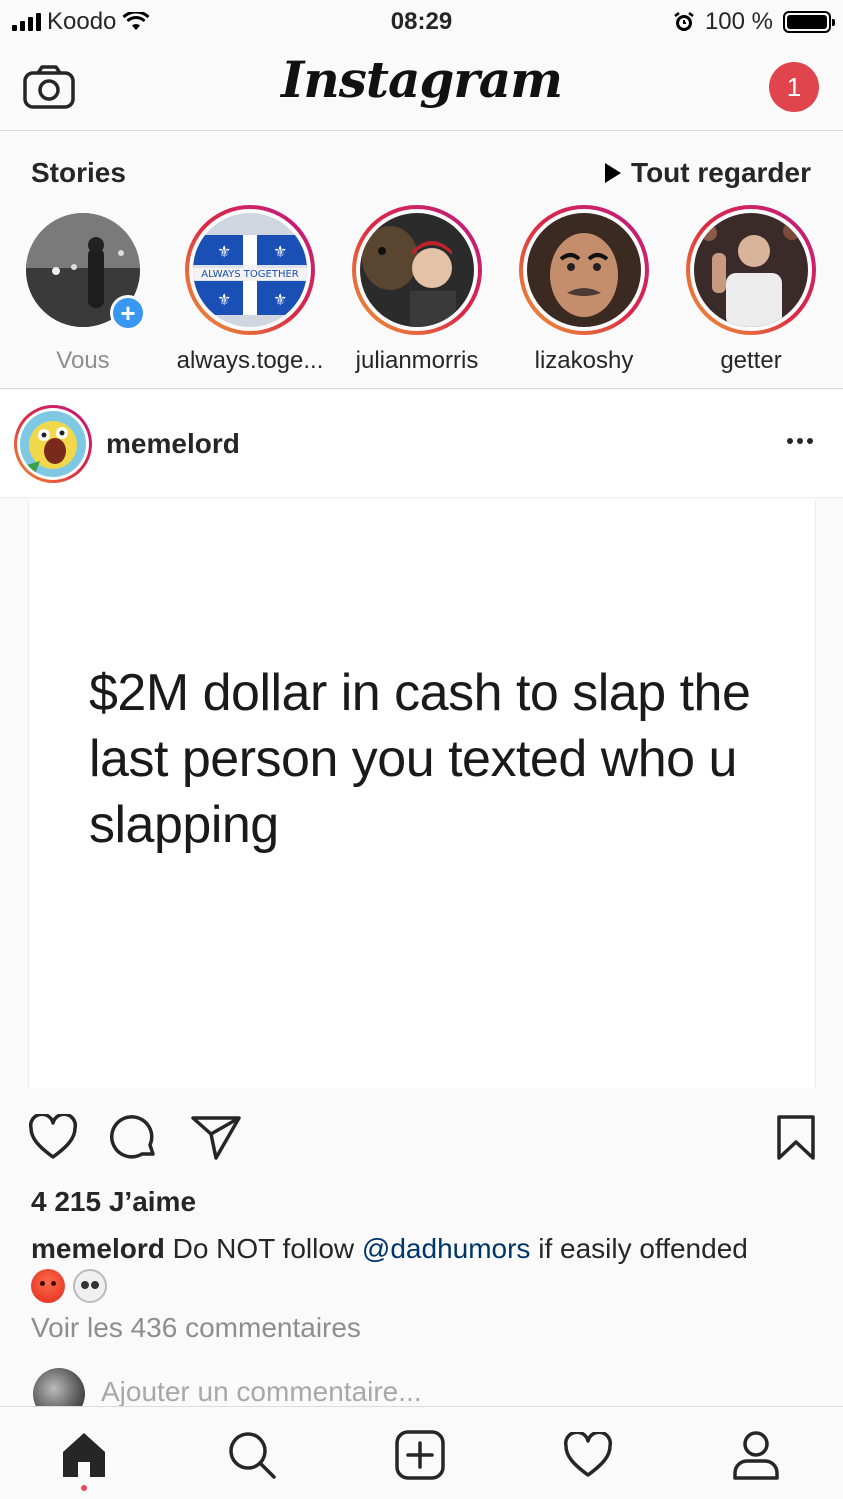 The image size is (843, 1499). I want to click on story-name: Vous, so click(83, 360).